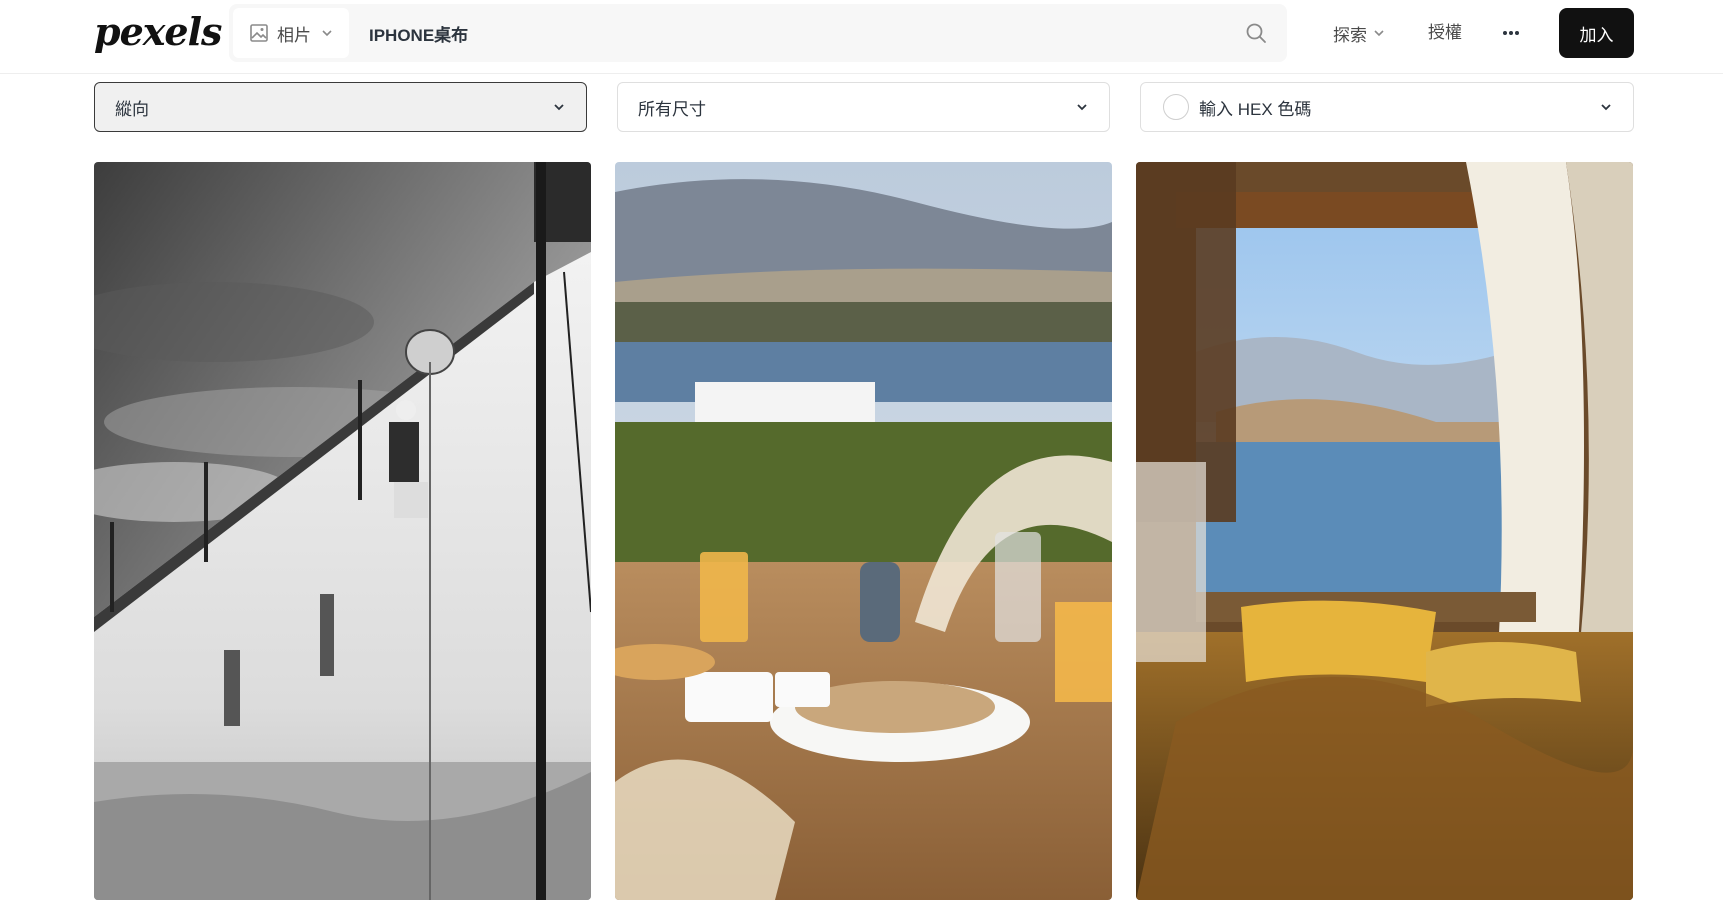 This screenshot has width=1723, height=900. Describe the element at coordinates (259, 33) in the screenshot. I see `image-icon` at that location.